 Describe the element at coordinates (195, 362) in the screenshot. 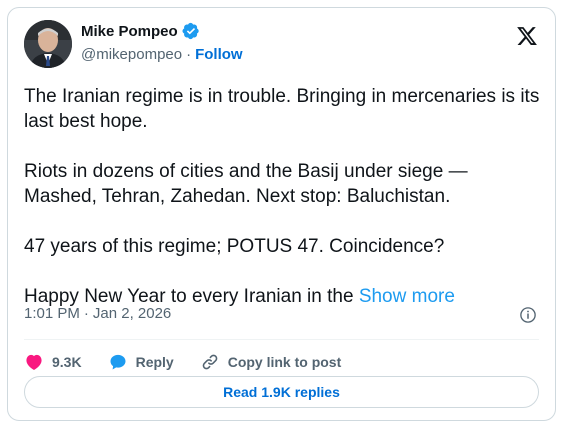

I see `action-bar: 9.3K Reply Copy link to post` at that location.